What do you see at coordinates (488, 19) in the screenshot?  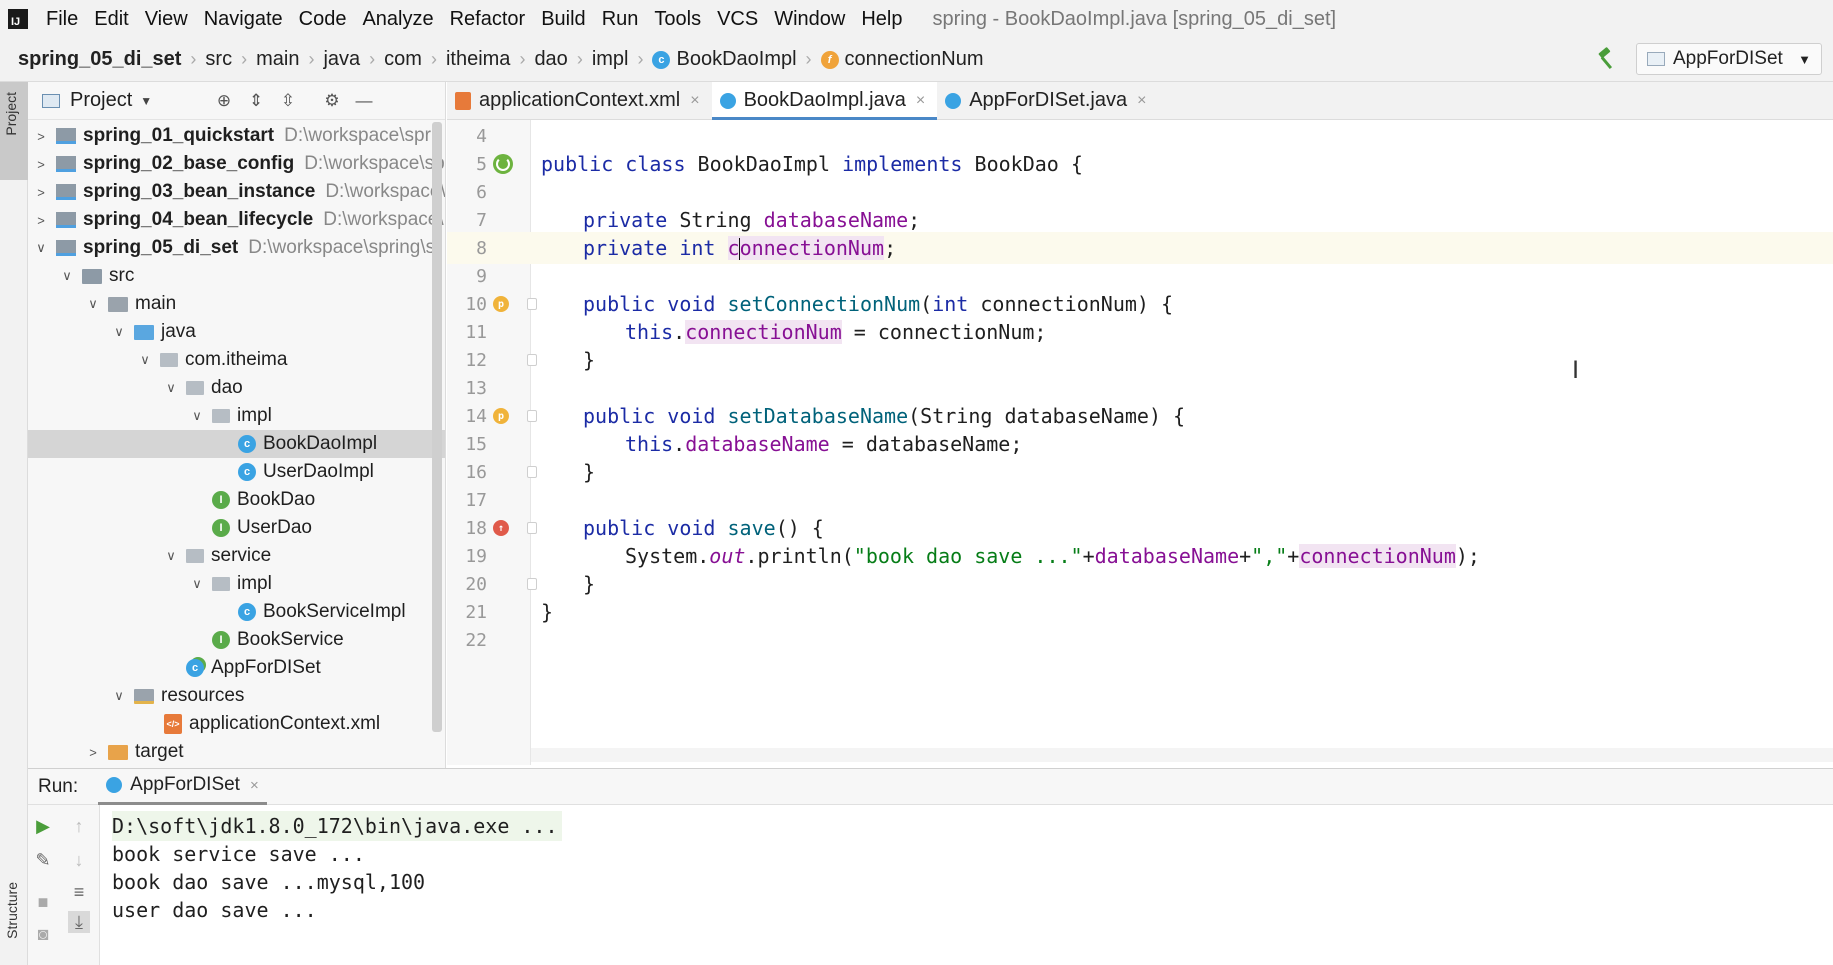 I see `menu-refactor: Refactor` at bounding box center [488, 19].